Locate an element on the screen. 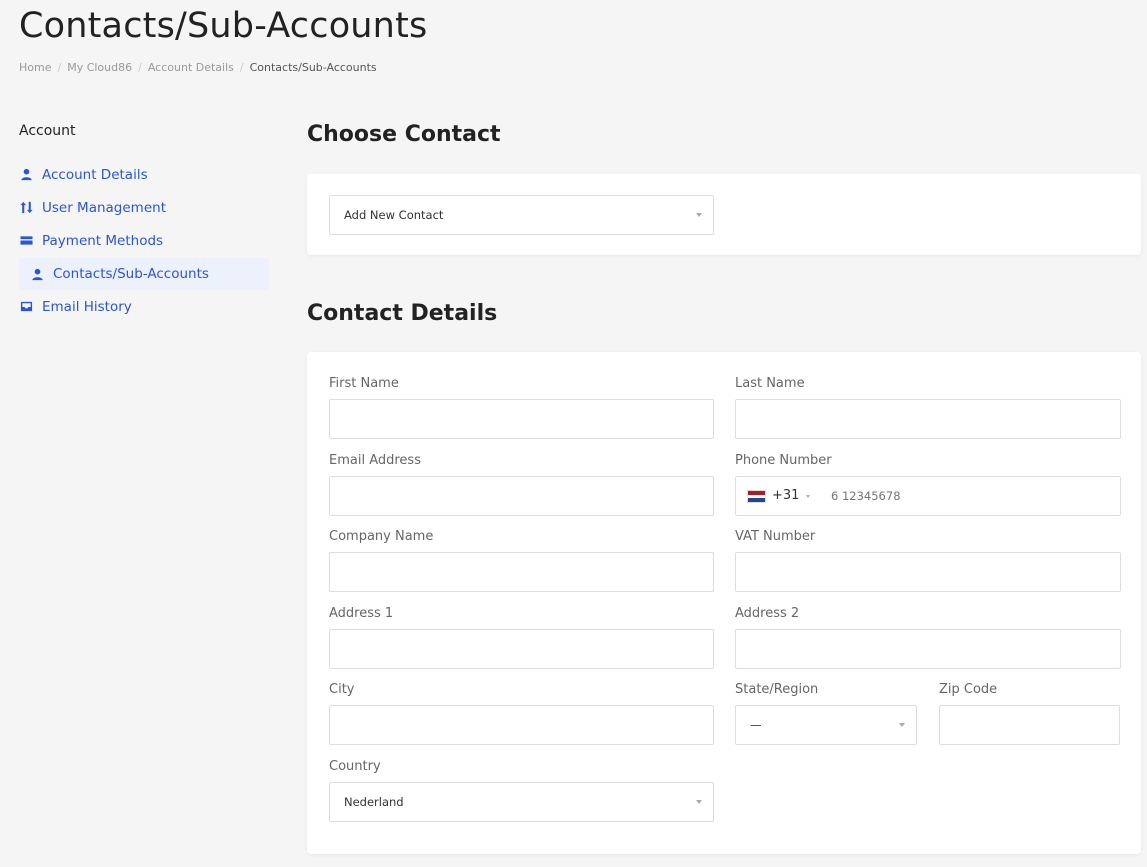  first-name-label: First Name is located at coordinates (364, 383).